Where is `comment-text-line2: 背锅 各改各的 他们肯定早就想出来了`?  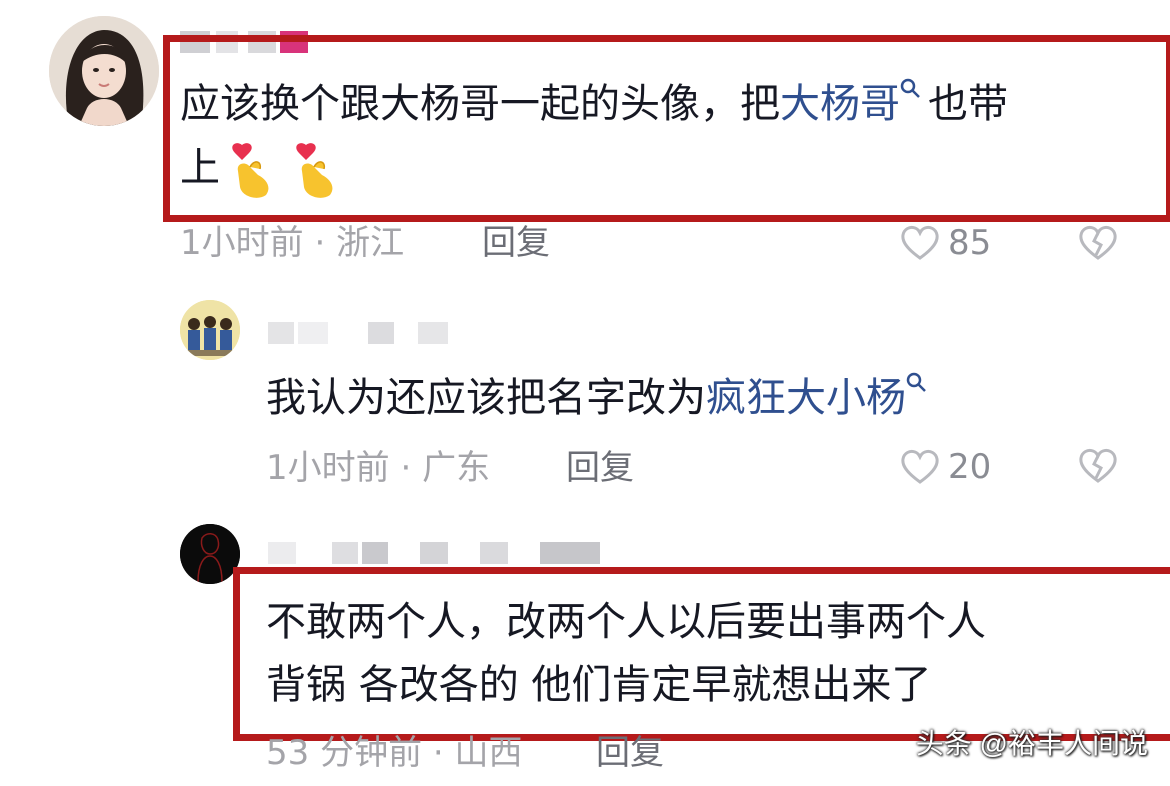 comment-text-line2: 背锅 各改各的 他们肯定早就想出来了 is located at coordinates (599, 685).